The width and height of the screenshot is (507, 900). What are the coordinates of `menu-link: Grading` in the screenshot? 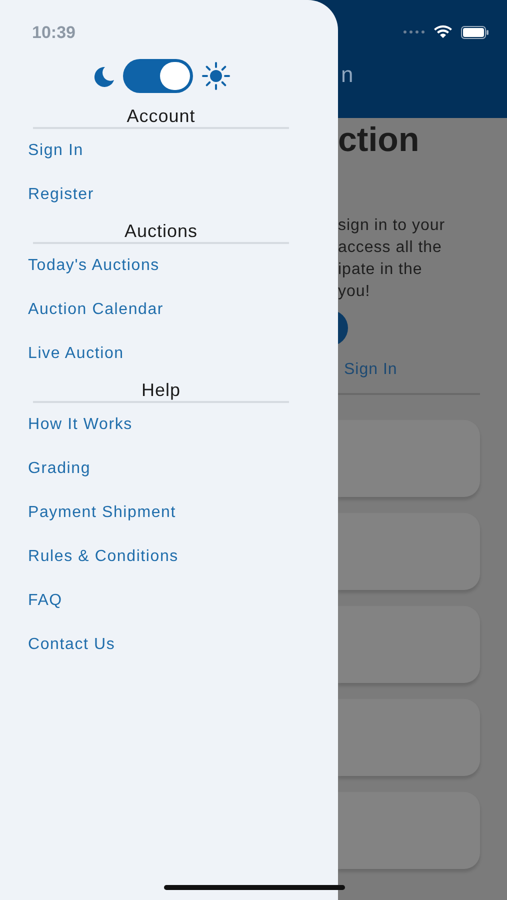 It's located at (45, 469).